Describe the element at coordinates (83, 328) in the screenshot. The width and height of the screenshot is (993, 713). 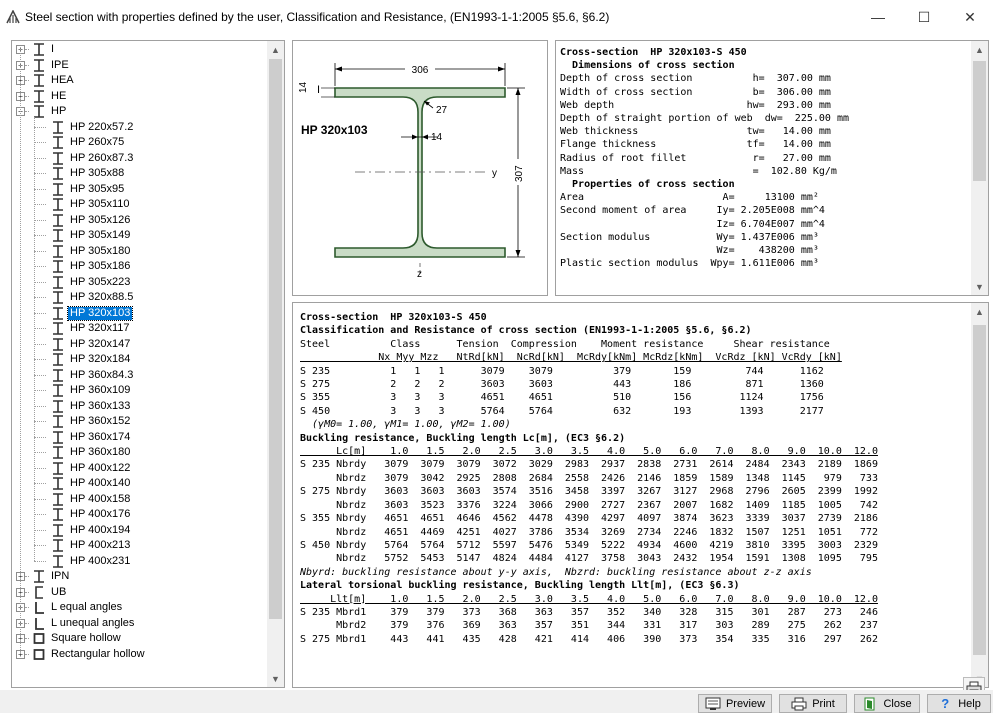
I see `tree-item: HP 320x117` at that location.